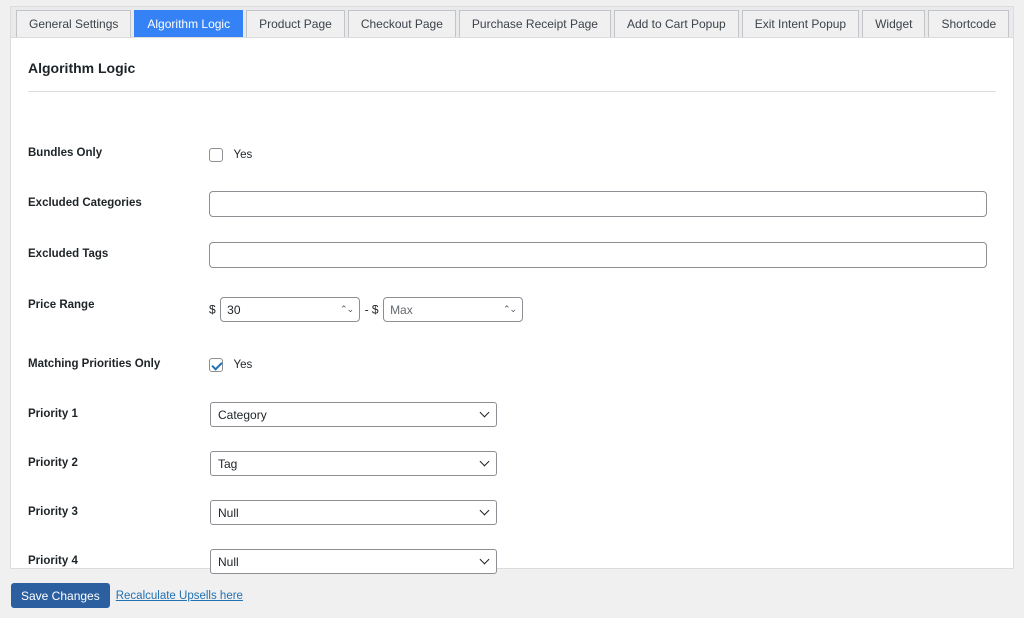 The image size is (1024, 618). Describe the element at coordinates (82, 68) in the screenshot. I see `panel-title: Algorithm Logic` at that location.